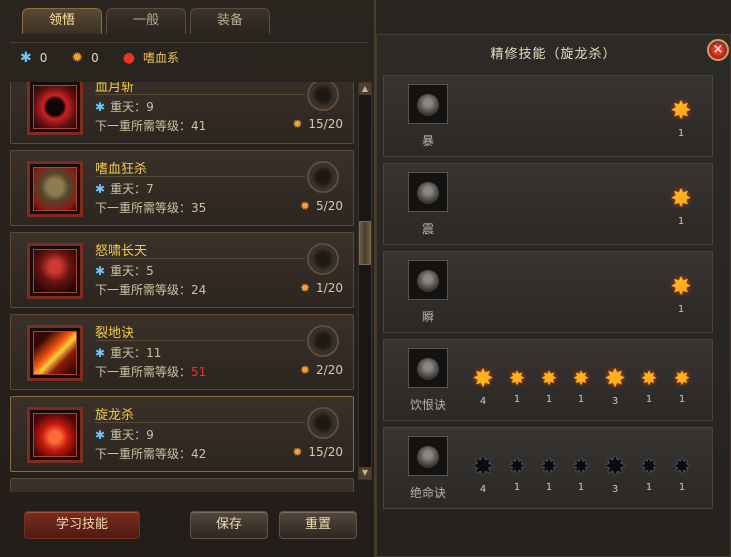  I want to click on tab-comprehend: 领悟, so click(62, 21).